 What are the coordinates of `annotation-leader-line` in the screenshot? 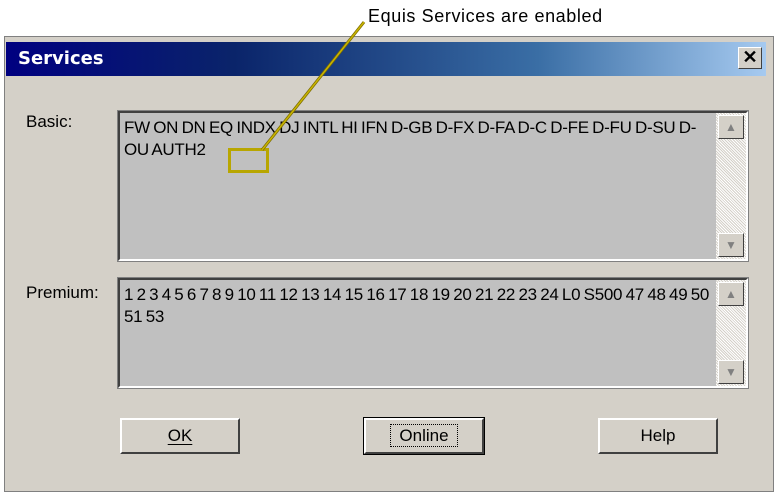 It's located at (313, 86).